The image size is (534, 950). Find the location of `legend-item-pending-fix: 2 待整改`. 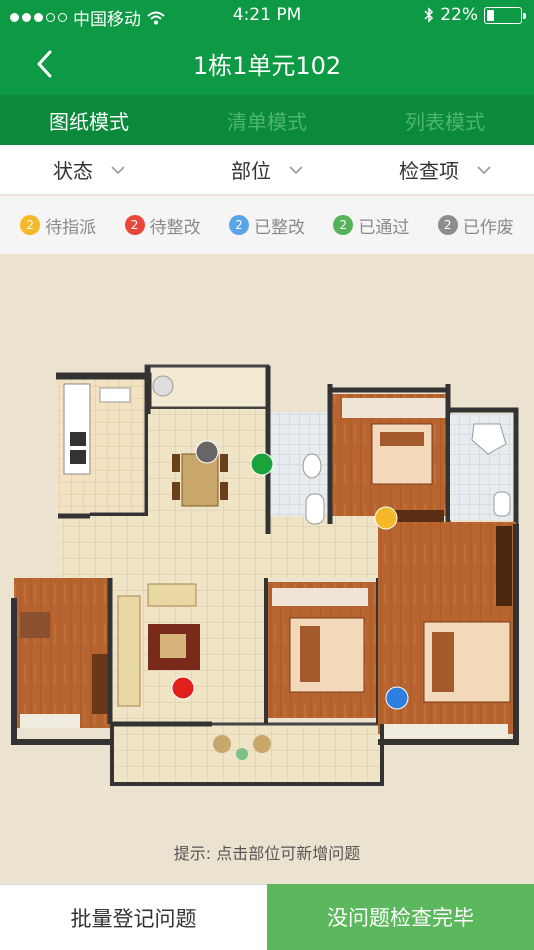

legend-item-pending-fix: 2 待整改 is located at coordinates (162, 225).